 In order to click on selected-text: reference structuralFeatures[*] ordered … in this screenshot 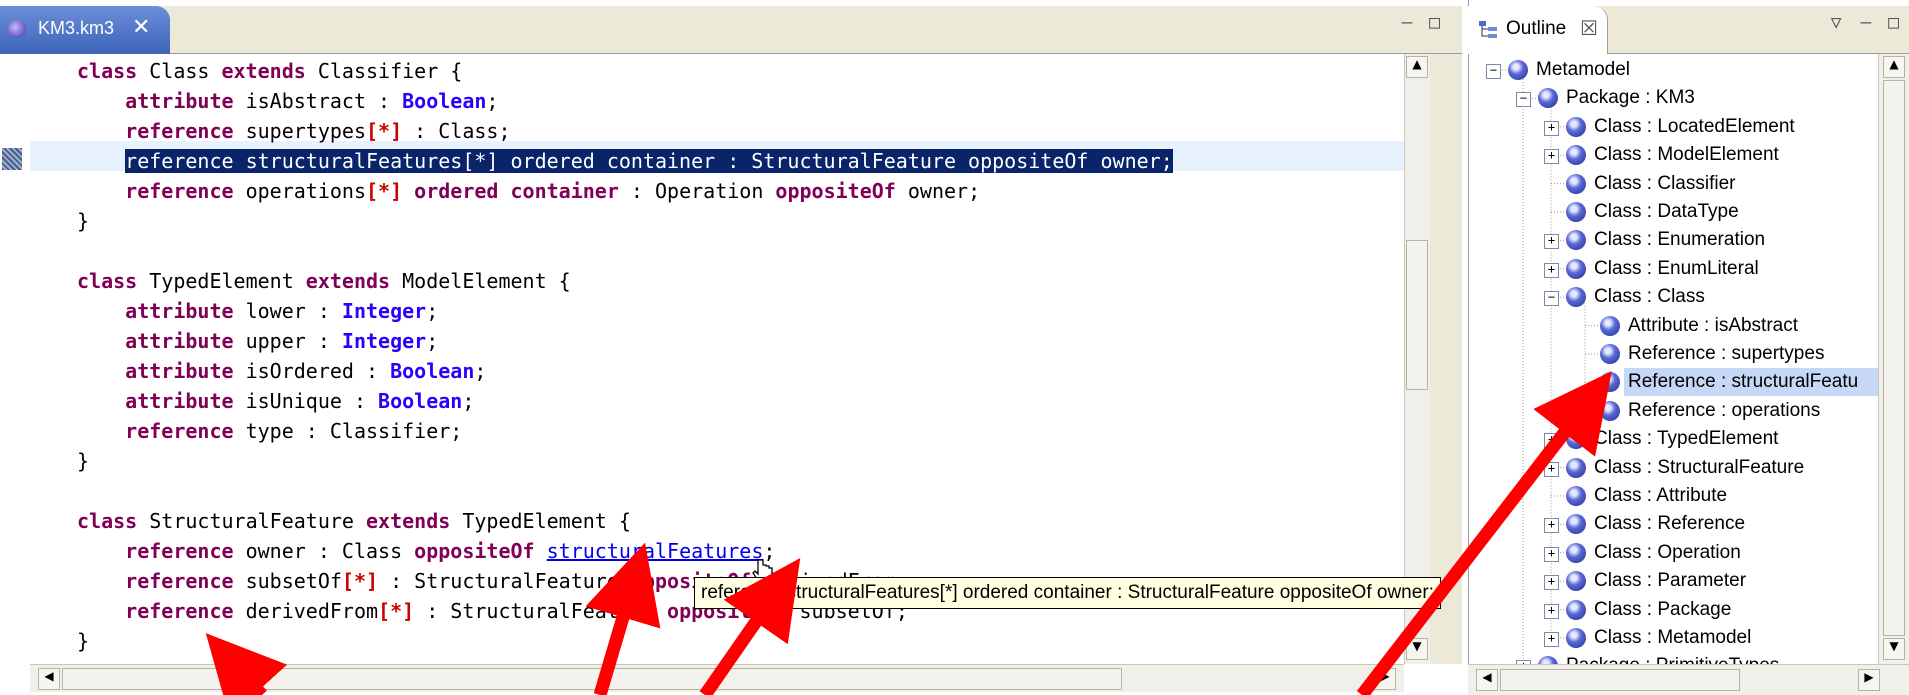, I will do `click(649, 161)`.